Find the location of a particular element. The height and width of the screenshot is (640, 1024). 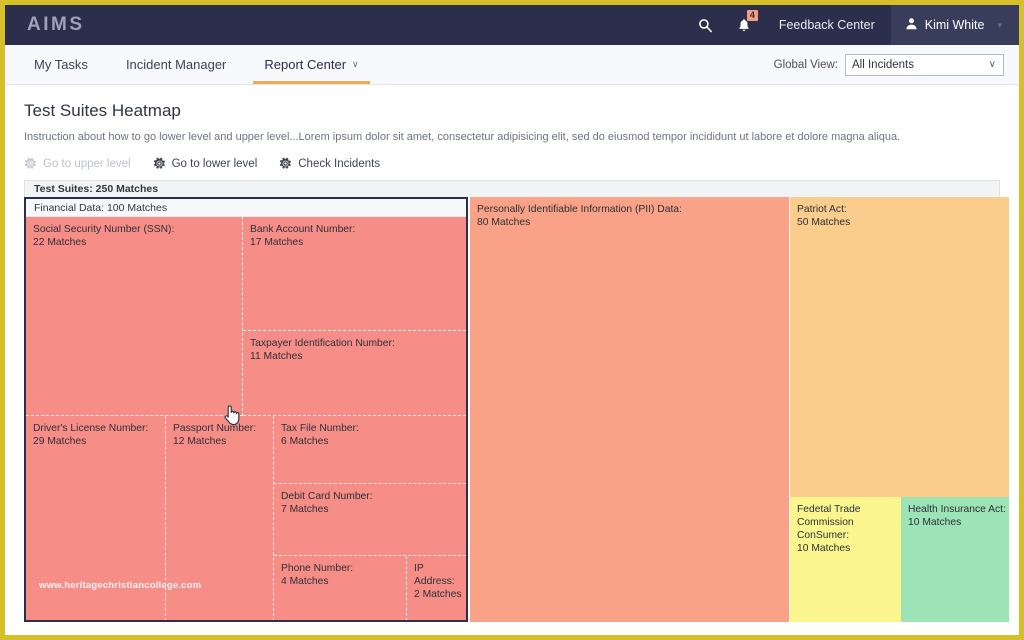

treemap-tile-value: 2 Matches is located at coordinates (438, 594).